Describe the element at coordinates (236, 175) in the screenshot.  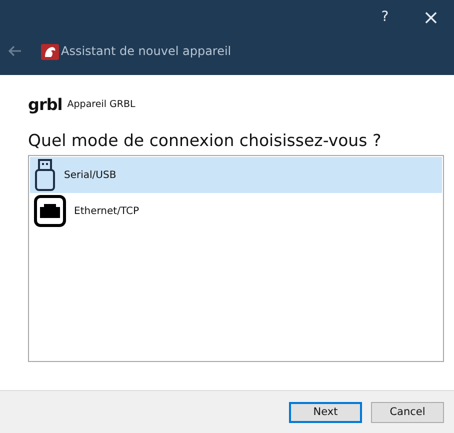
I see `connection-option: Serial/USB` at that location.